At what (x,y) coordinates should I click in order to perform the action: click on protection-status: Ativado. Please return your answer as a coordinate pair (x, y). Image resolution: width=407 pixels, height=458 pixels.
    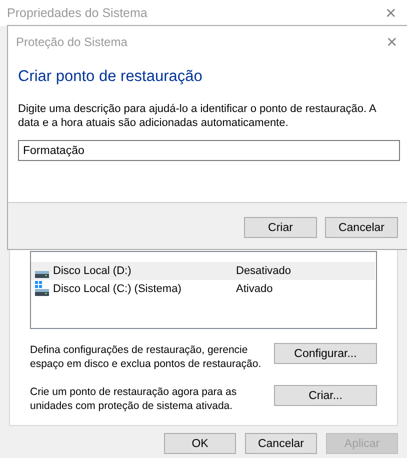
    Looking at the image, I should click on (254, 289).